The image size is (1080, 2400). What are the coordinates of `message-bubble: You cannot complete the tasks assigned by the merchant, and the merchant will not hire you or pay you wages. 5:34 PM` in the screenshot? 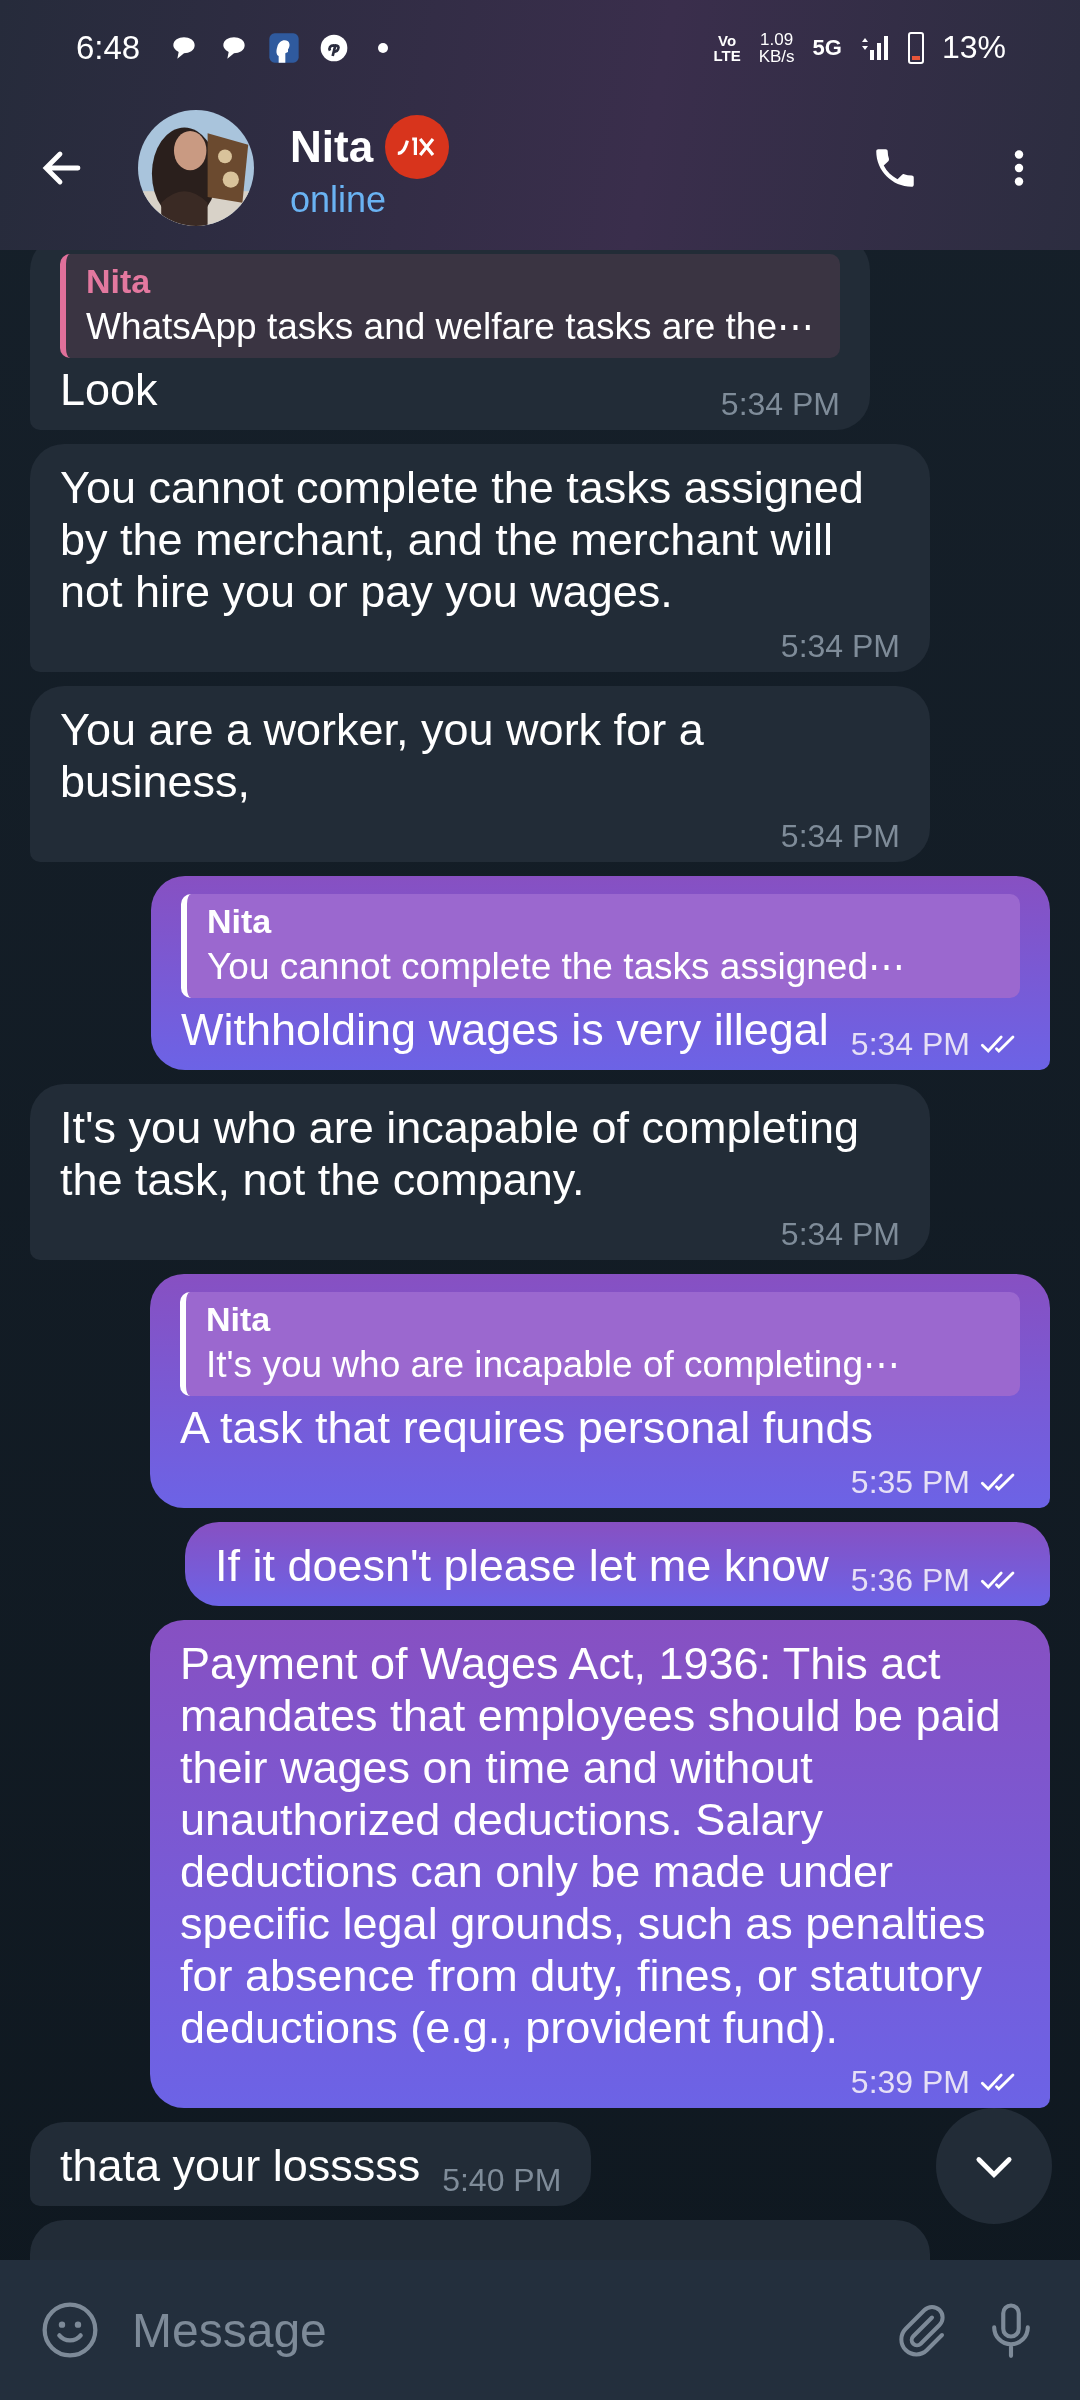 It's located at (480, 558).